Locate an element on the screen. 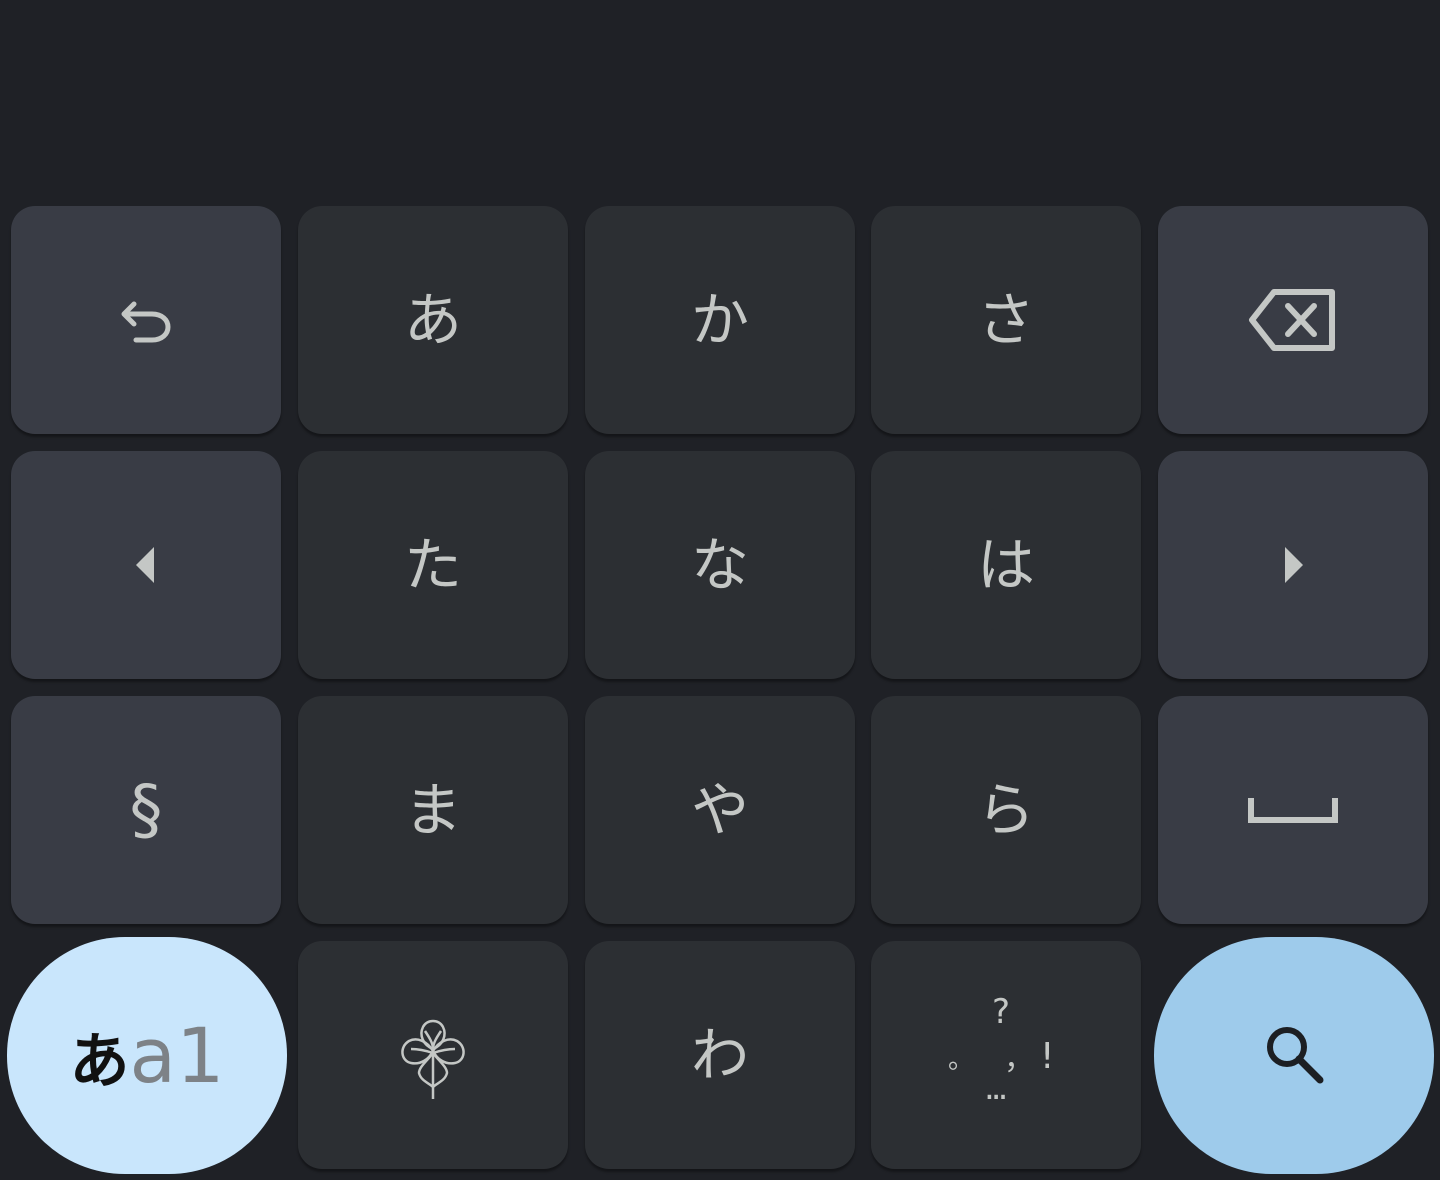 This screenshot has width=1440, height=1180. key-ra-label: ら is located at coordinates (1005, 810).